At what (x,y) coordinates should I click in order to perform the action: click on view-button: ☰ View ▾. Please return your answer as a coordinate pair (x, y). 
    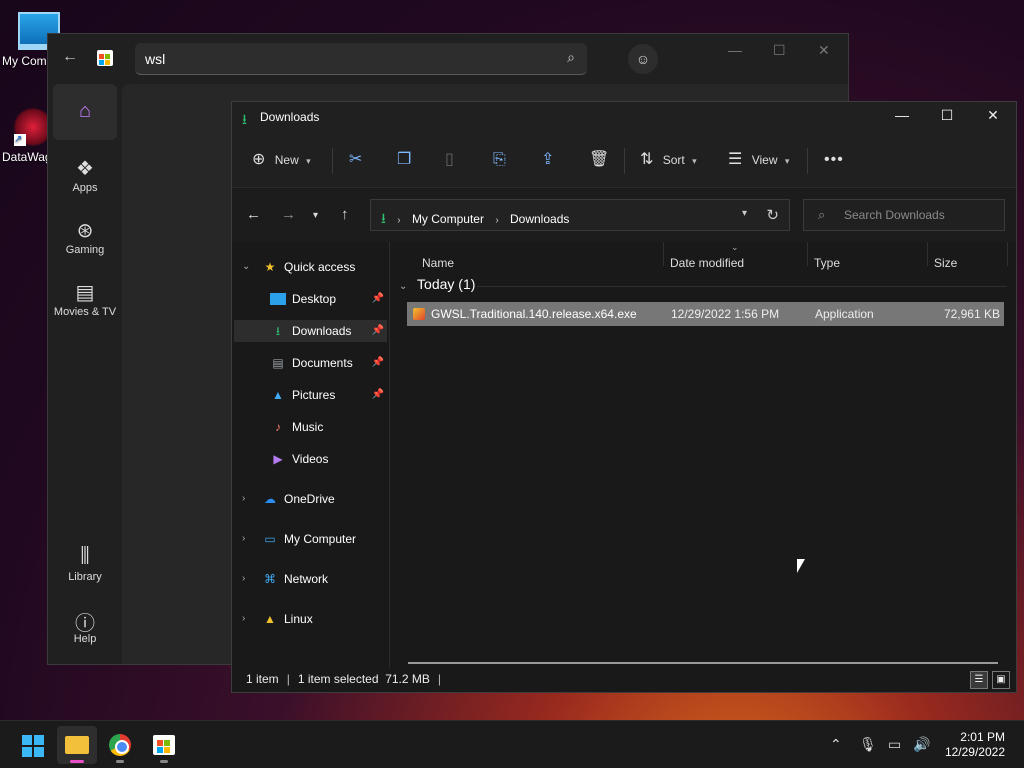
    Looking at the image, I should click on (758, 161).